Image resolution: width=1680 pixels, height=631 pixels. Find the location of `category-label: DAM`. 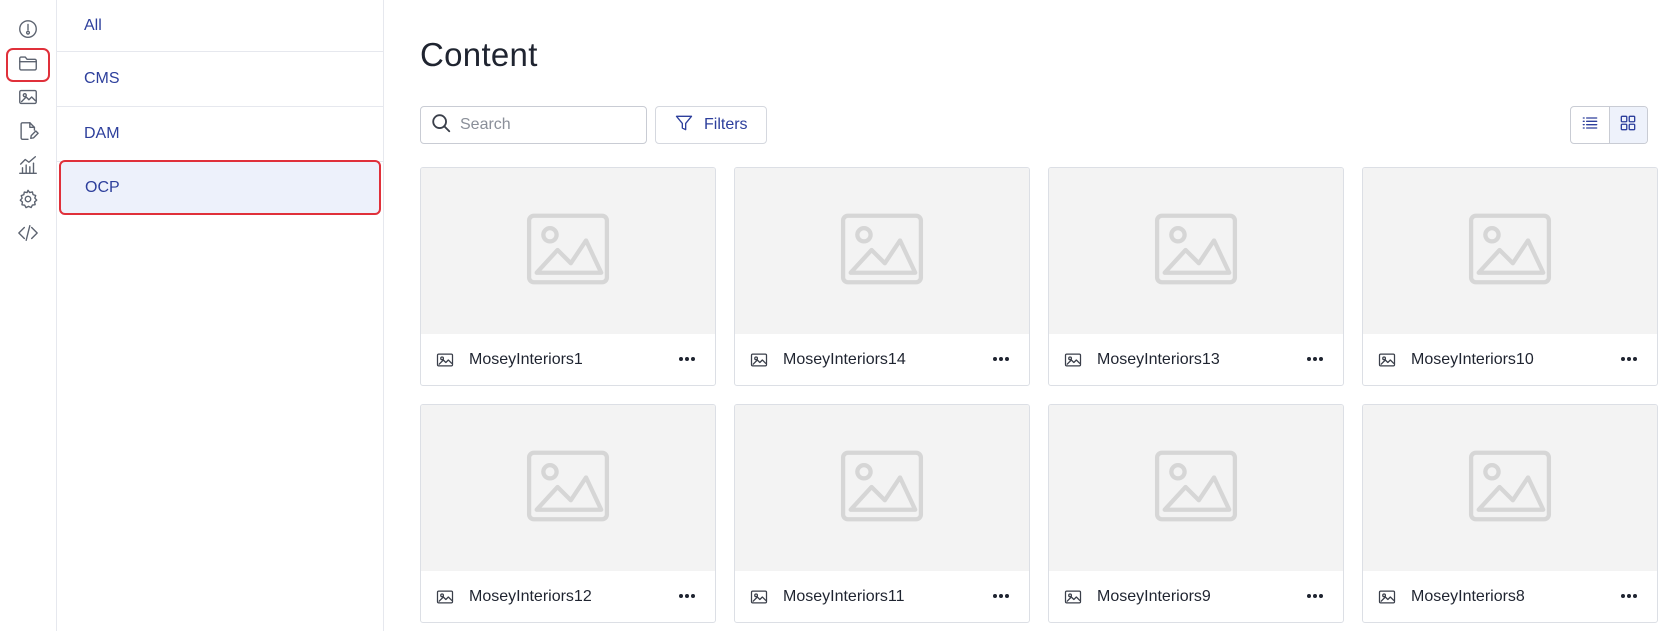

category-label: DAM is located at coordinates (102, 133).